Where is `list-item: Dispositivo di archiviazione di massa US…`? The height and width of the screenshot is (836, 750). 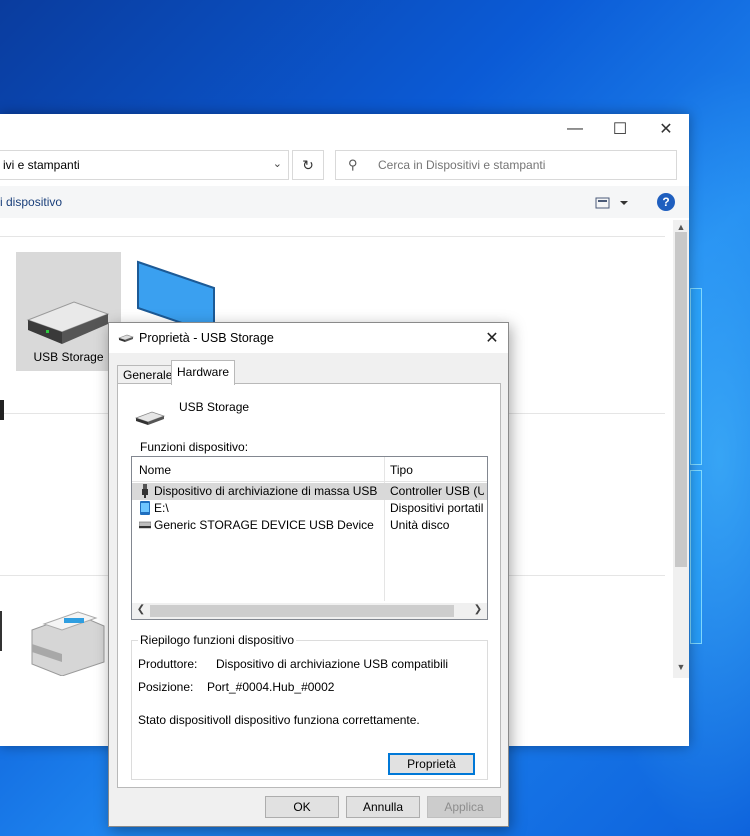 list-item: Dispositivo di archiviazione di massa US… is located at coordinates (309, 491).